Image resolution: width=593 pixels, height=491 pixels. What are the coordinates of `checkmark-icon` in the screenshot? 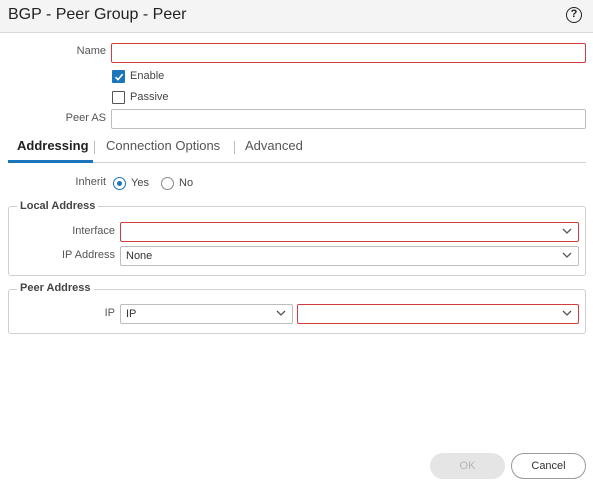 It's located at (119, 77).